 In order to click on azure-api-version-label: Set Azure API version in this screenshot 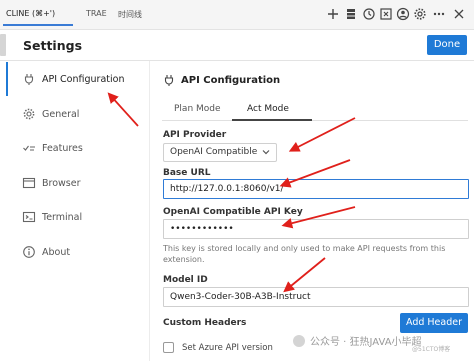, I will do `click(227, 347)`.